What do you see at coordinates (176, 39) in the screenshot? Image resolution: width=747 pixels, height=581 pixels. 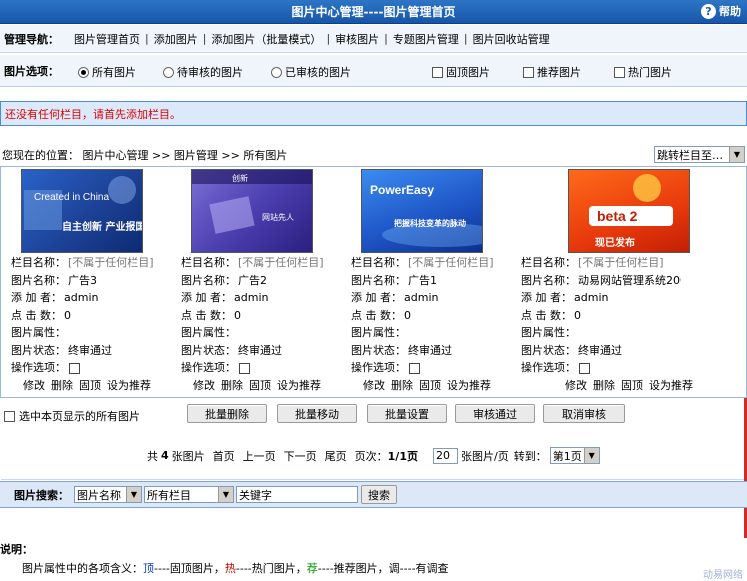 I see `nav-link-add: 添加图片` at bounding box center [176, 39].